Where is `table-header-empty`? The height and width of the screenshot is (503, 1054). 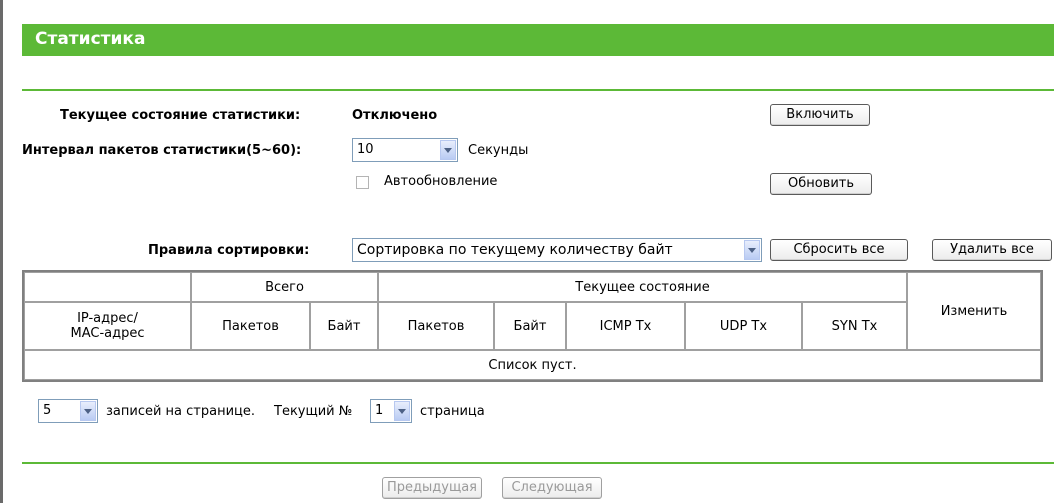 table-header-empty is located at coordinates (107, 287).